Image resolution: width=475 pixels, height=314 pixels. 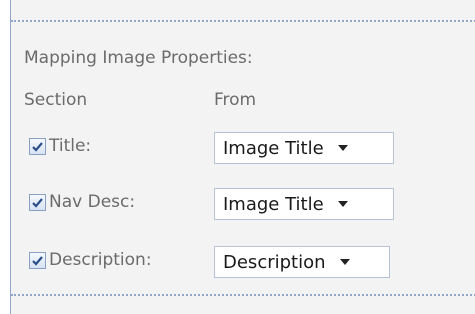 I want to click on bottom-dotted-divider, so click(x=243, y=295).